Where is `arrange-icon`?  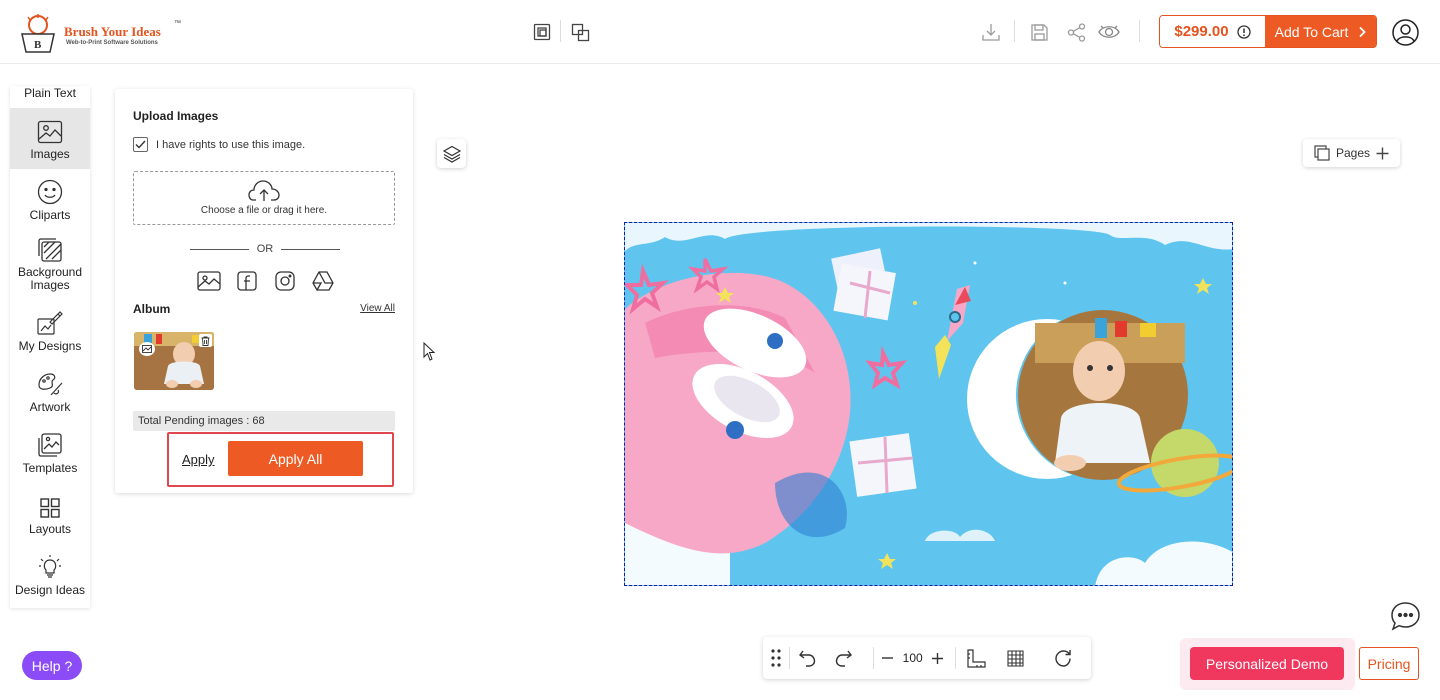
arrange-icon is located at coordinates (580, 32).